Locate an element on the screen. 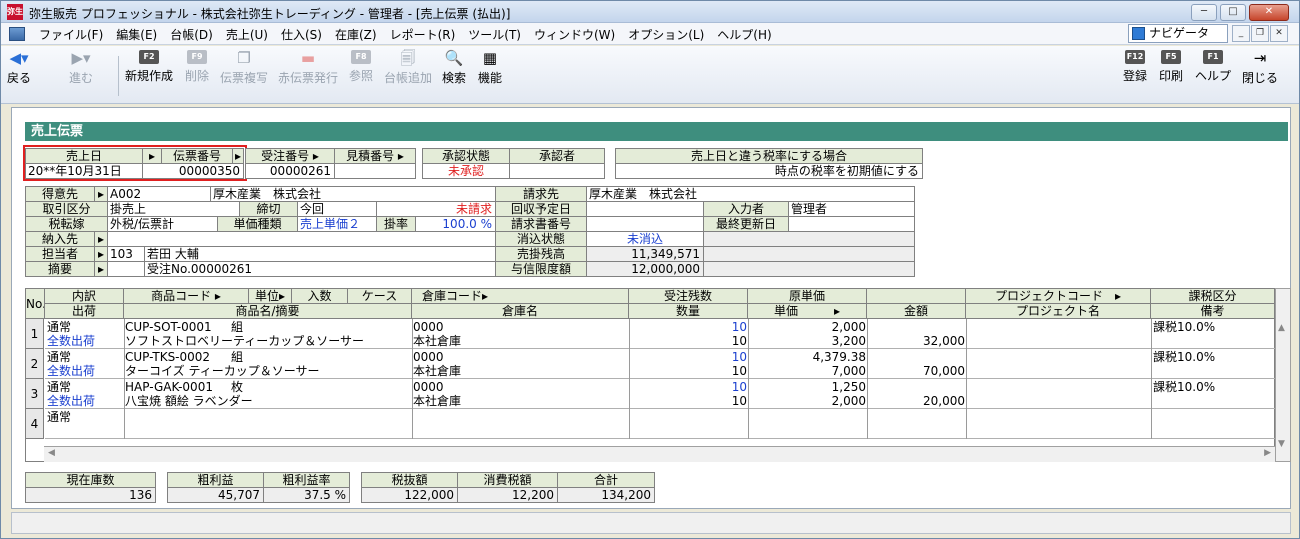 The height and width of the screenshot is (539, 1300). person-code-field: 103 is located at coordinates (126, 254).